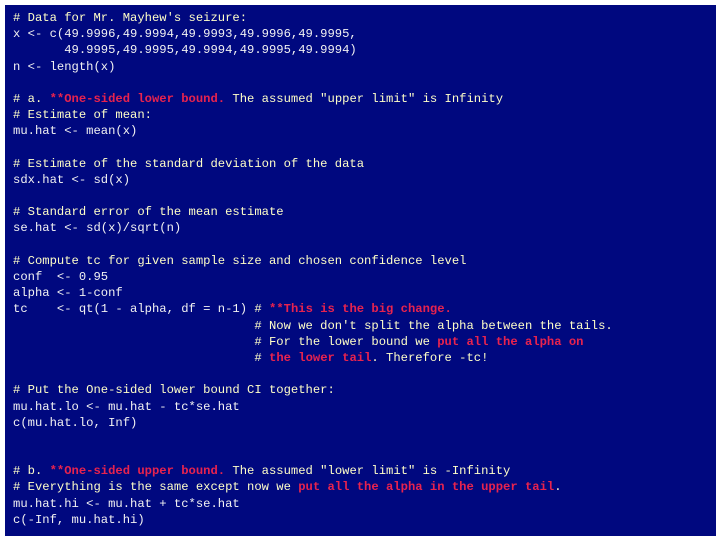  Describe the element at coordinates (137, 471) in the screenshot. I see `highlighted-text: **One-sided upper bound.` at that location.